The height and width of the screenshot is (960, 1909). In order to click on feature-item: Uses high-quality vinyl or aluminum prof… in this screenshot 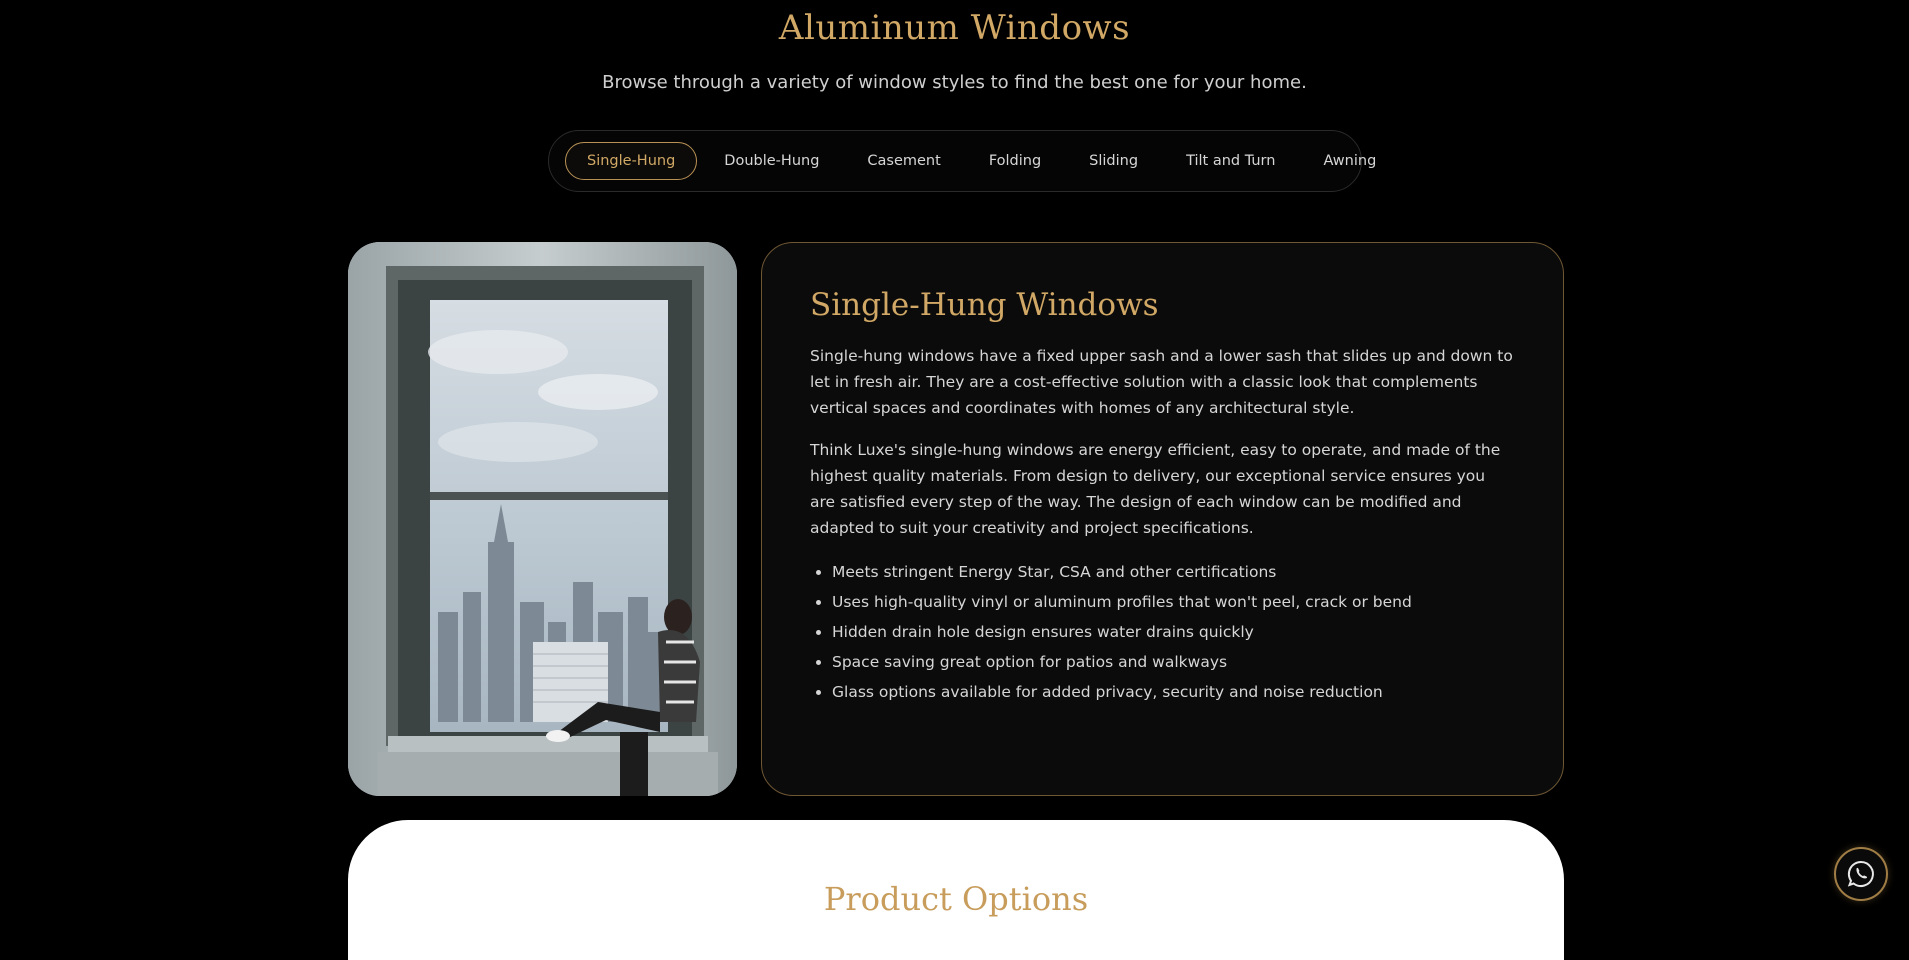, I will do `click(1173, 602)`.